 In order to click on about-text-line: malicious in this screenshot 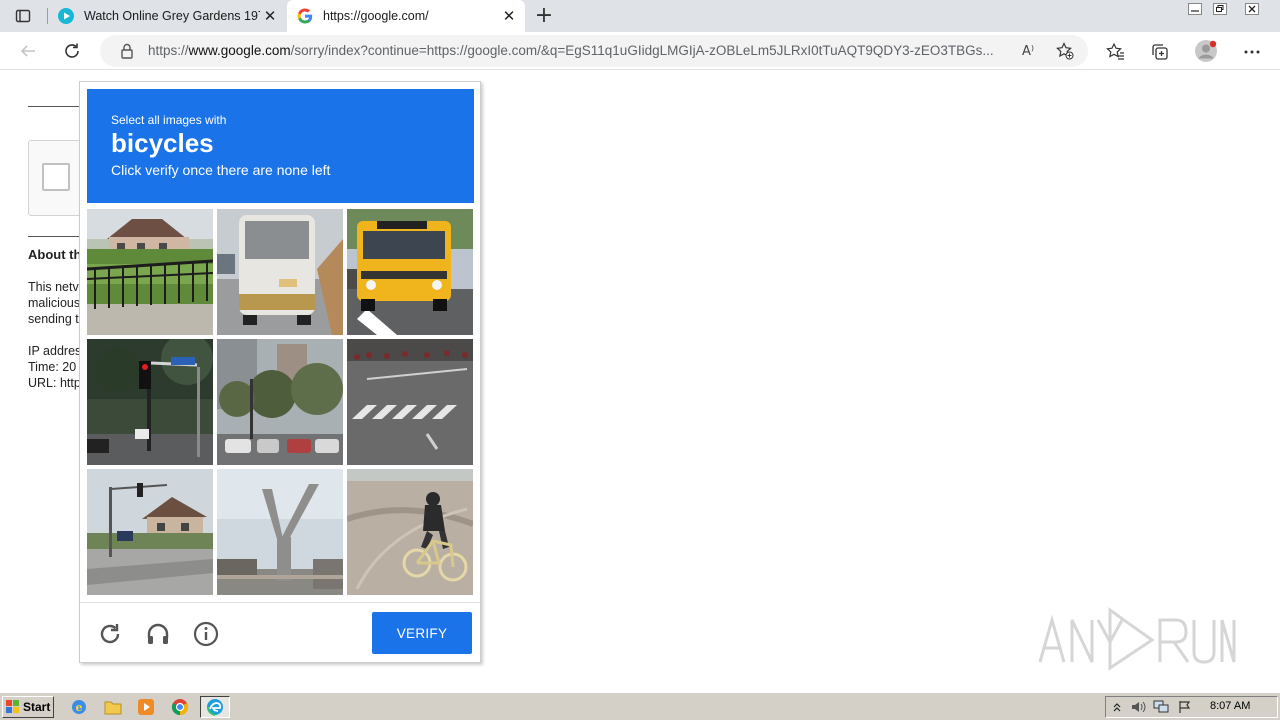, I will do `click(54, 303)`.